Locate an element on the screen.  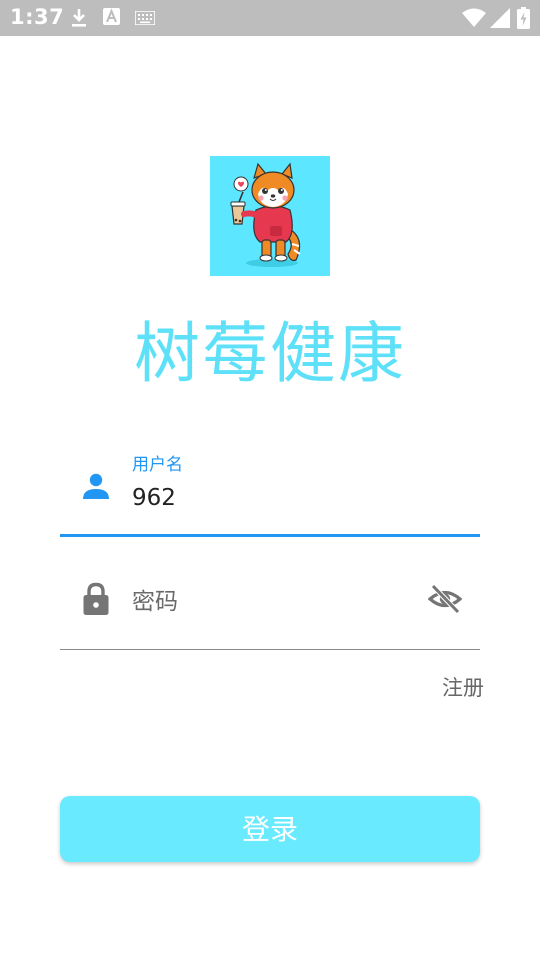
password-field: 密码 is located at coordinates (270, 605).